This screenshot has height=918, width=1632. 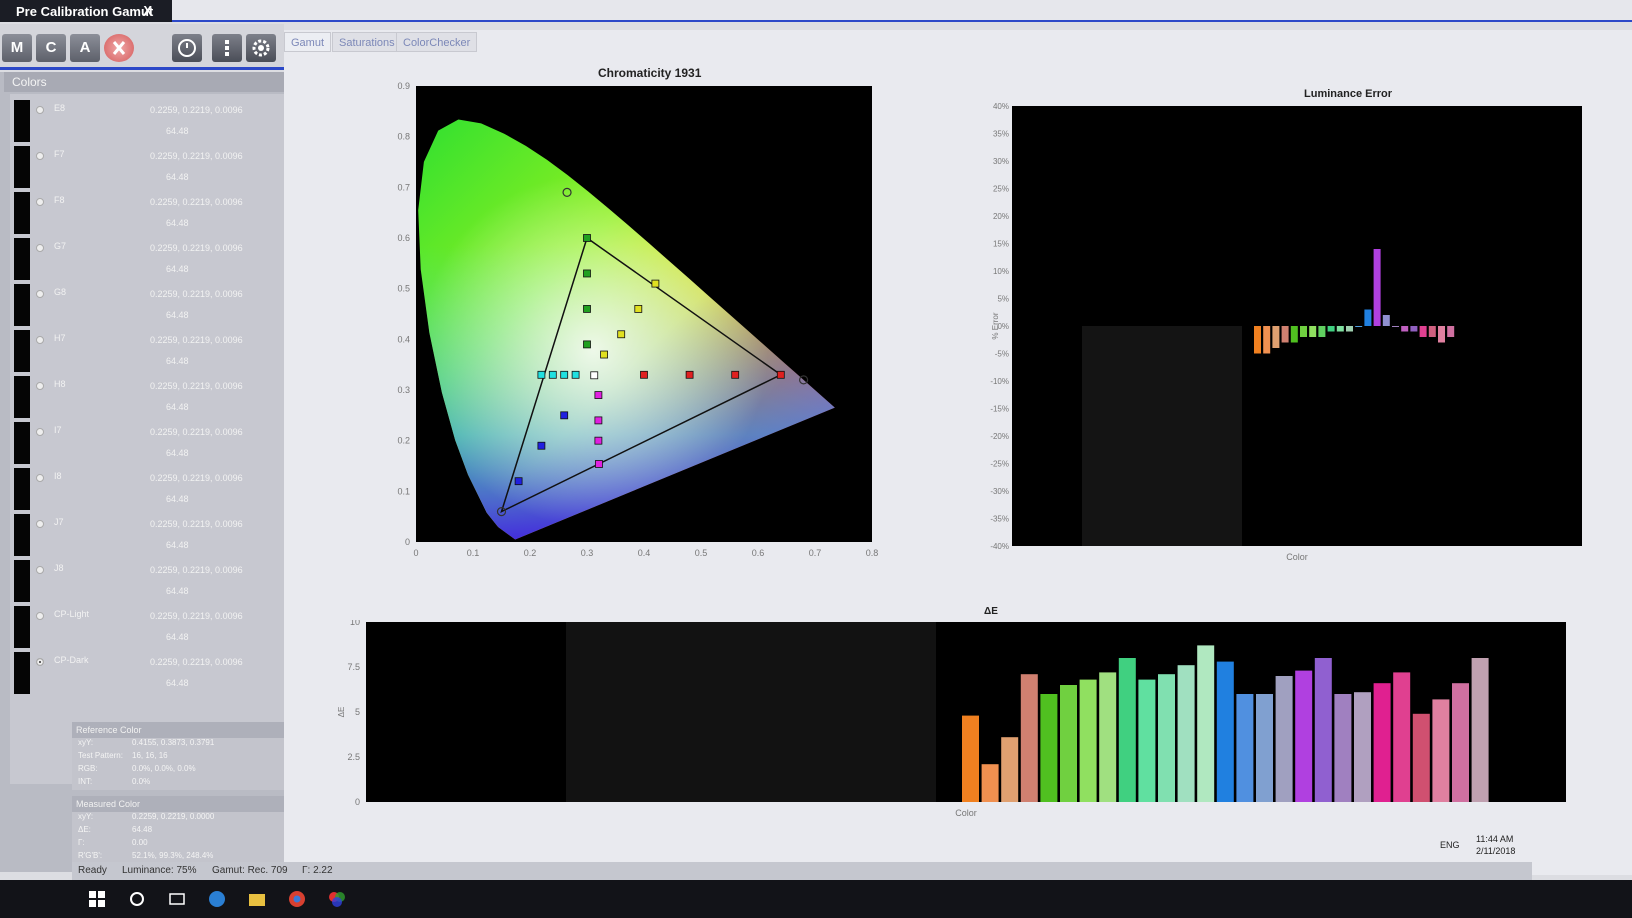 I want to click on document-tab: Pre Calibration Gamut X, so click(x=86, y=11).